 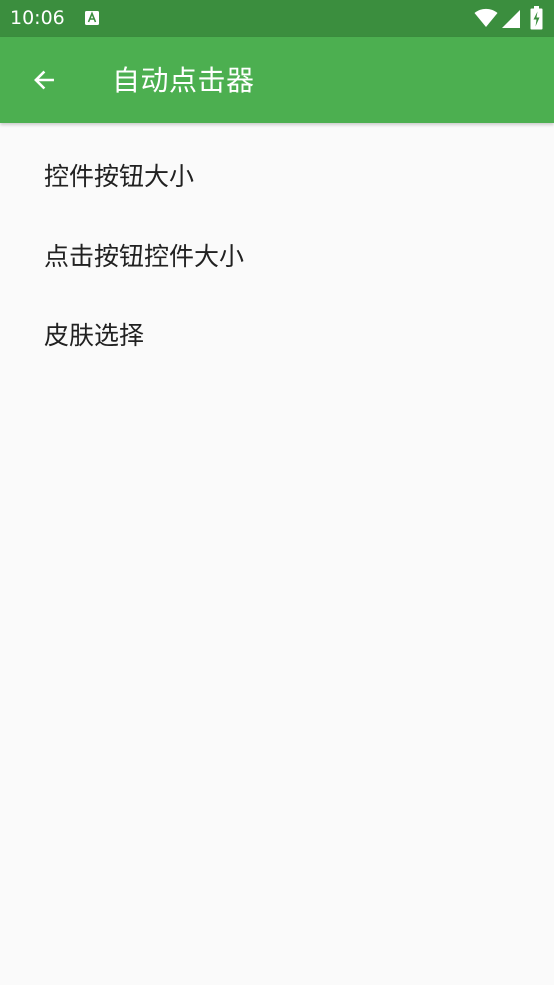 What do you see at coordinates (277, 169) in the screenshot?
I see `settings-item-control-button-size: 控件按钮大小` at bounding box center [277, 169].